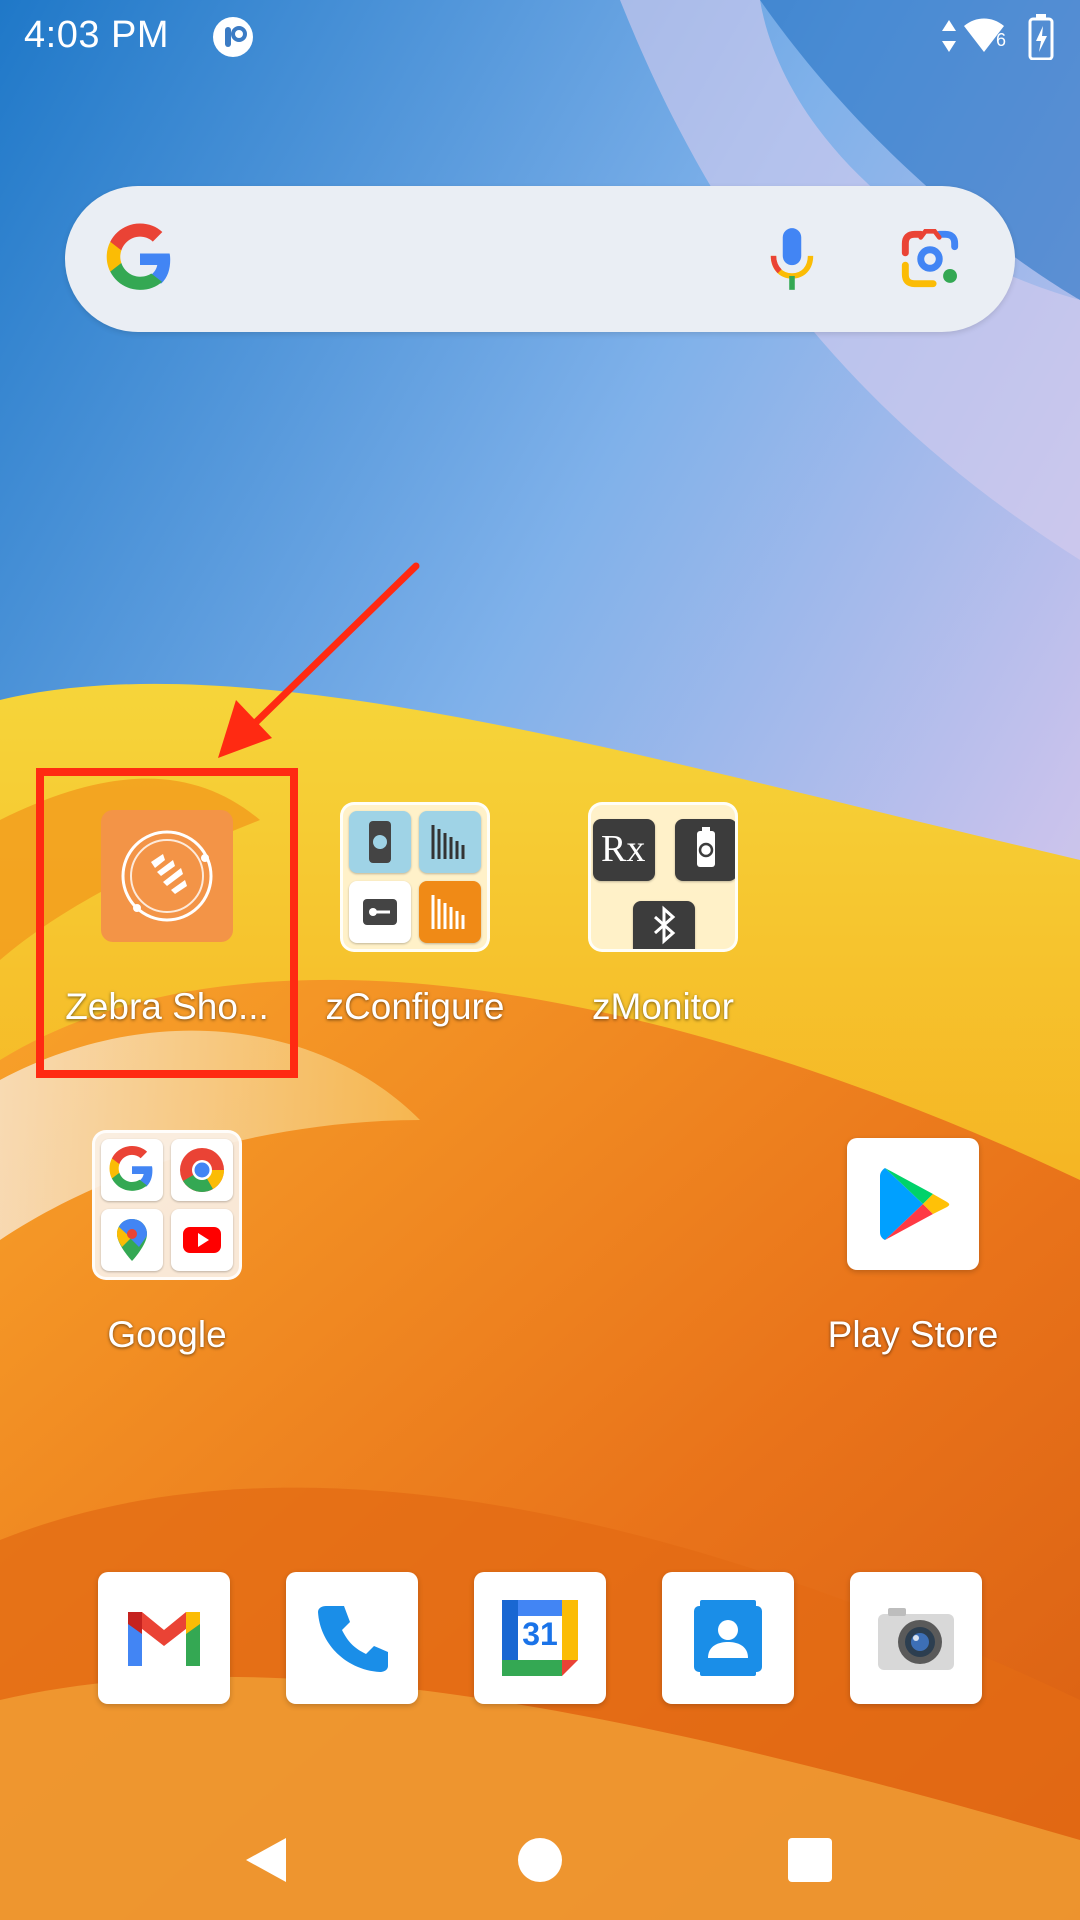 The height and width of the screenshot is (1920, 1080). Describe the element at coordinates (949, 36) in the screenshot. I see `data-arrows-icon` at that location.